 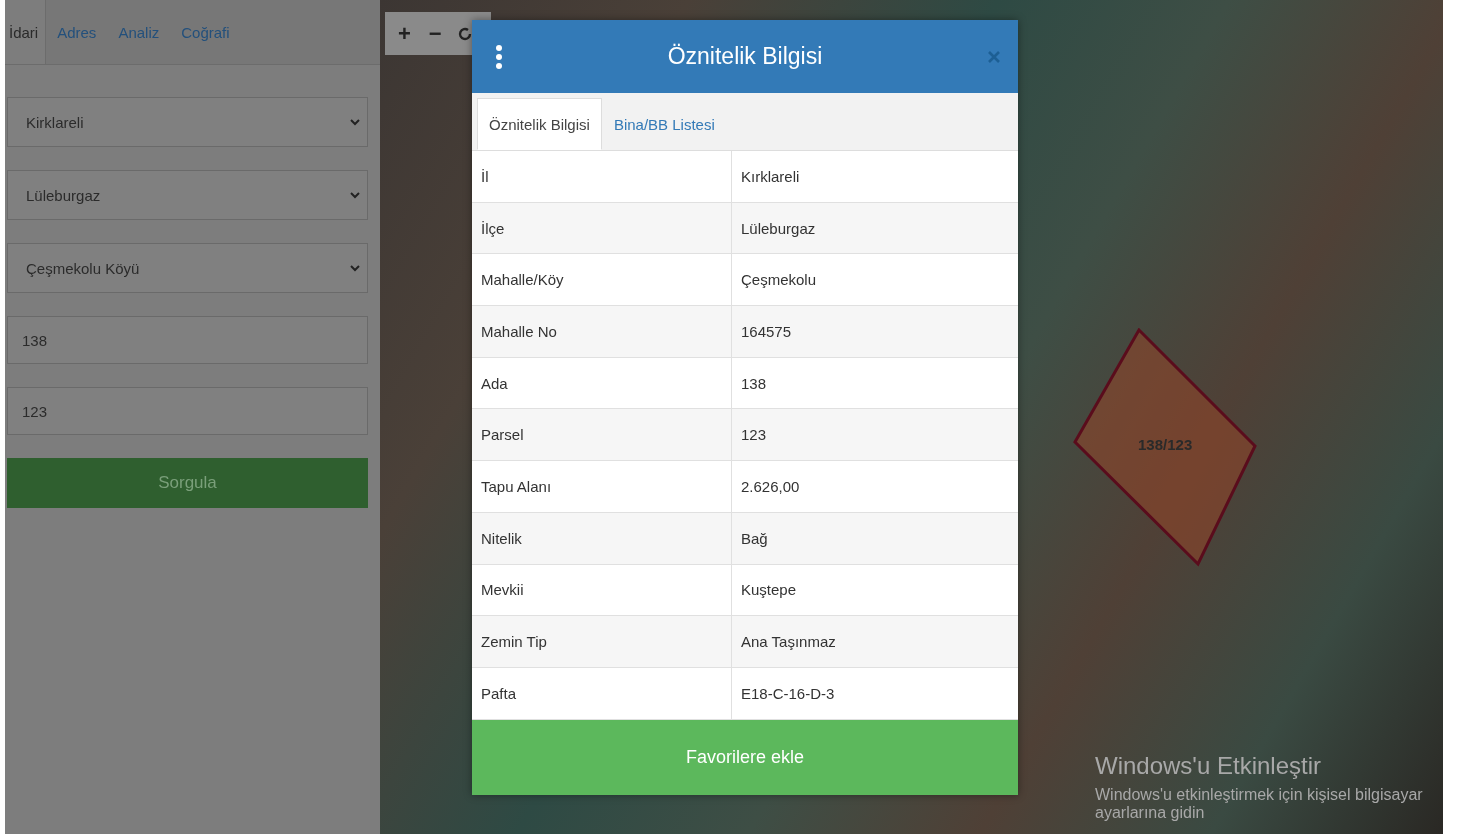 I want to click on table-cell: 2.626,00, so click(x=874, y=486).